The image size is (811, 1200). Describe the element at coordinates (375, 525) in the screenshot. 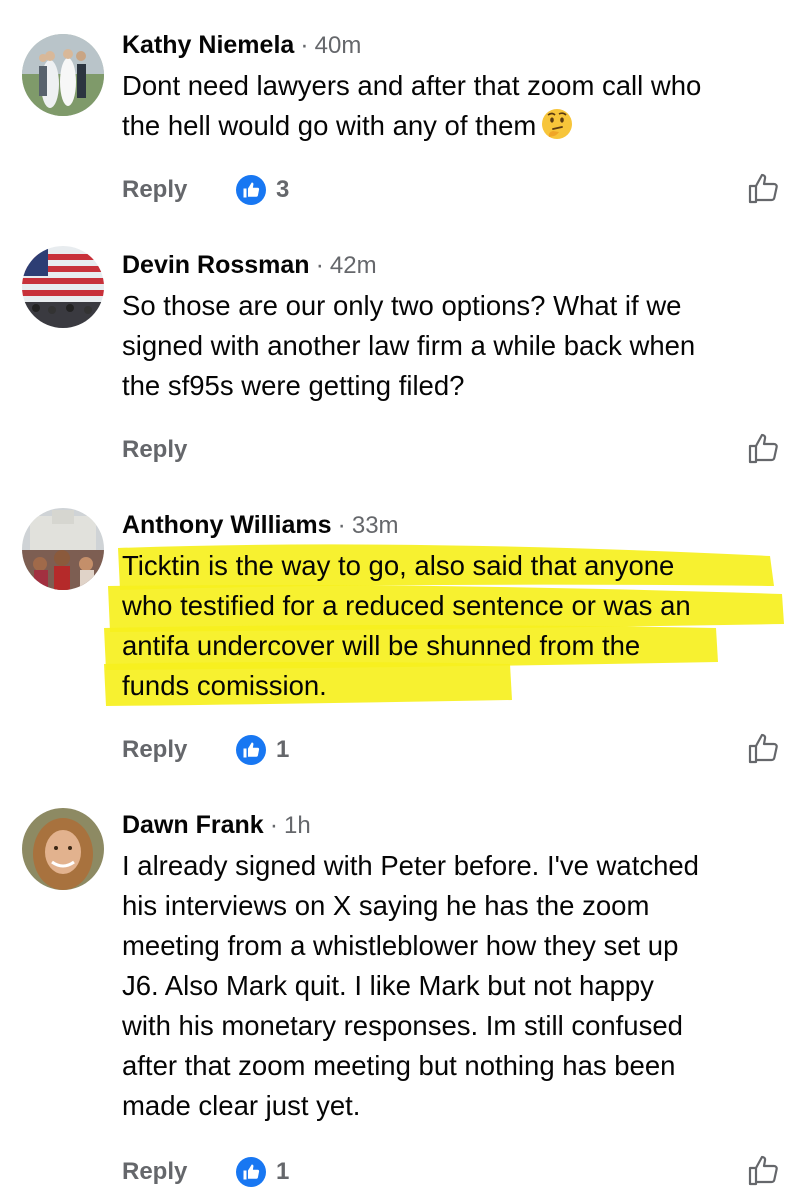

I see `timestamp: 33m` at that location.